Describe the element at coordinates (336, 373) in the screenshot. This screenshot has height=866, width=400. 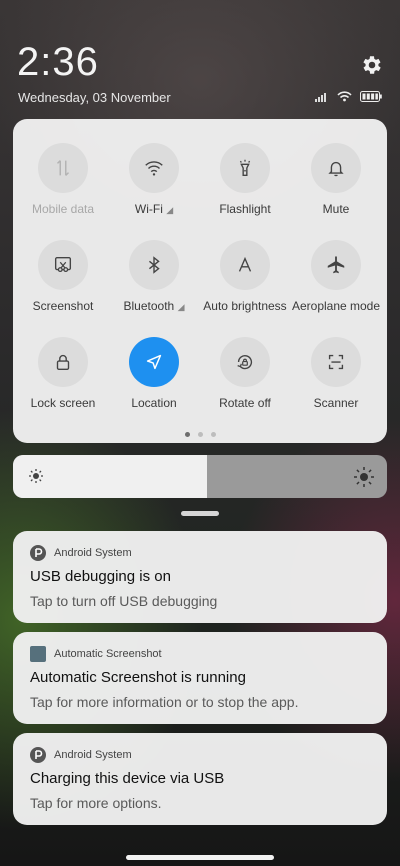
I see `tile-scanner: Scanner` at that location.